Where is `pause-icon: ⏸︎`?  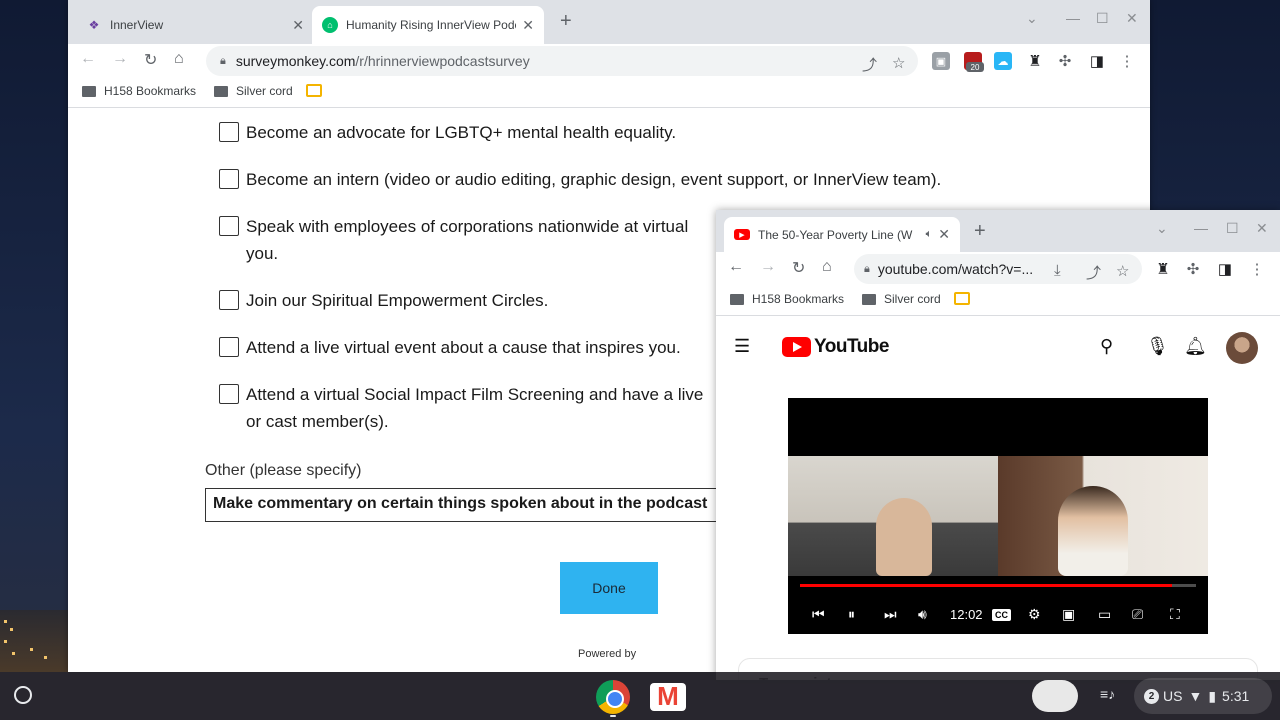 pause-icon: ⏸︎ is located at coordinates (851, 614).